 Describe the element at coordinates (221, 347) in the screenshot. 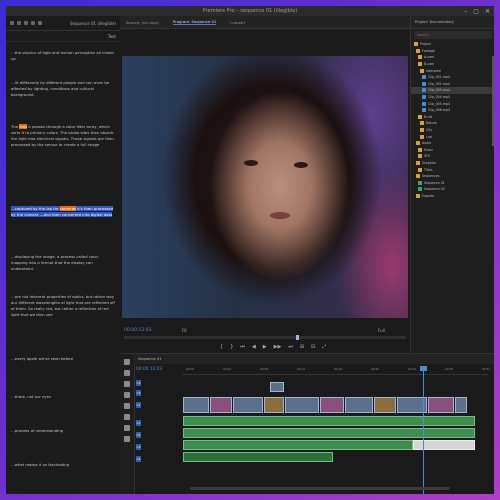

I see `mark-in-button: {` at that location.